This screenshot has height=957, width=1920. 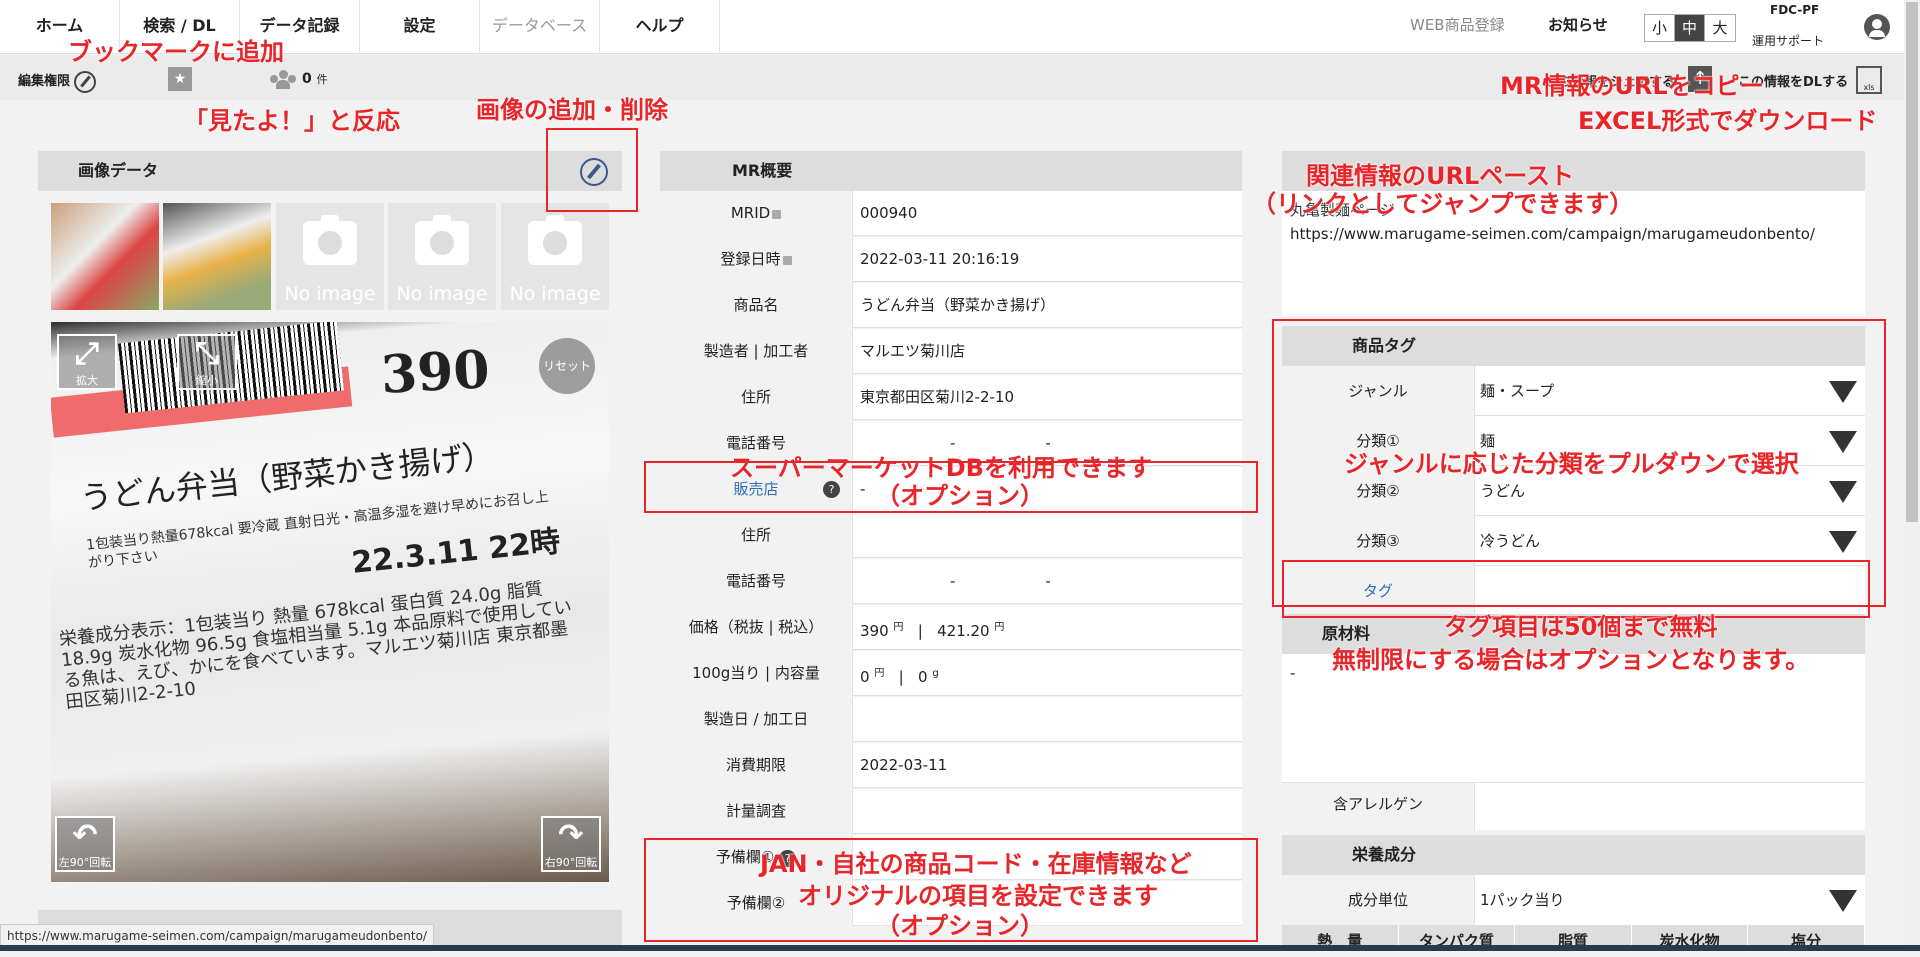 I want to click on mr-row-manufacture-date: 製造日 / 加工日, so click(x=951, y=719).